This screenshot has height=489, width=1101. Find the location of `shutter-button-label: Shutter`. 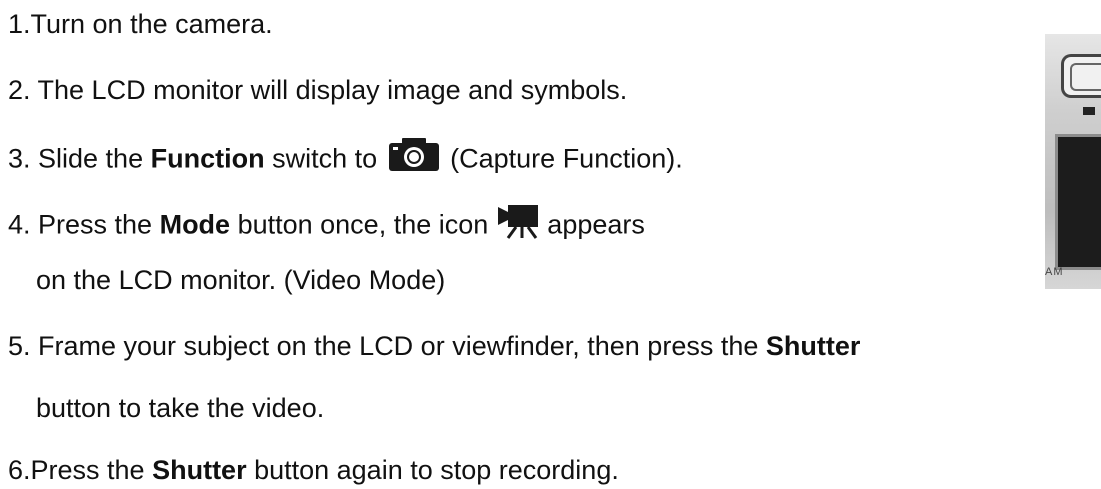

shutter-button-label: Shutter is located at coordinates (813, 346).